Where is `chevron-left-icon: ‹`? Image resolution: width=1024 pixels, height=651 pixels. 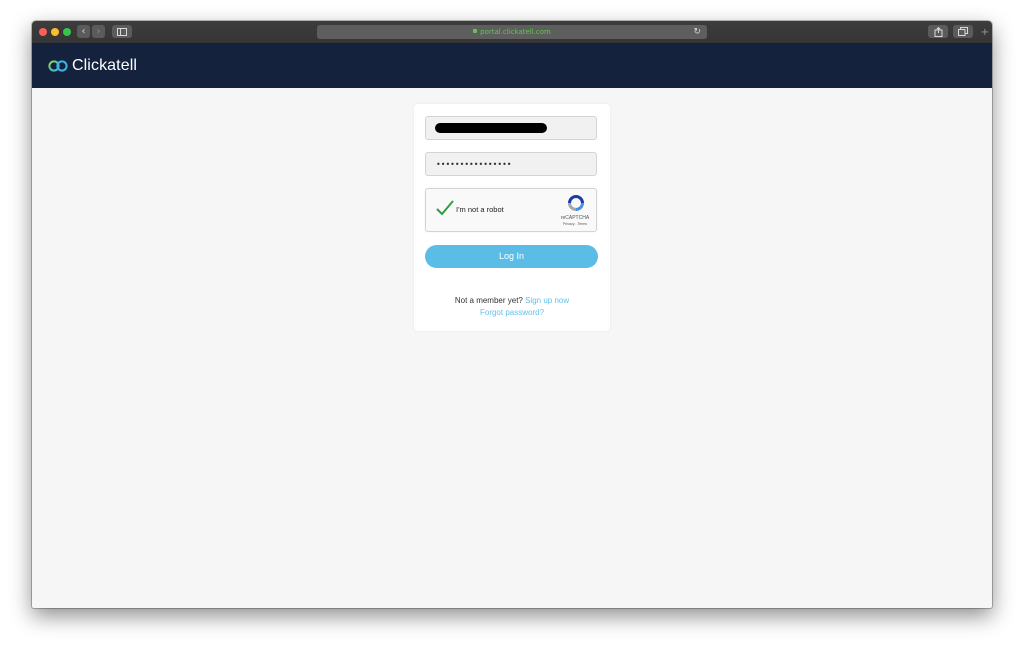
chevron-left-icon: ‹ is located at coordinates (83, 31).